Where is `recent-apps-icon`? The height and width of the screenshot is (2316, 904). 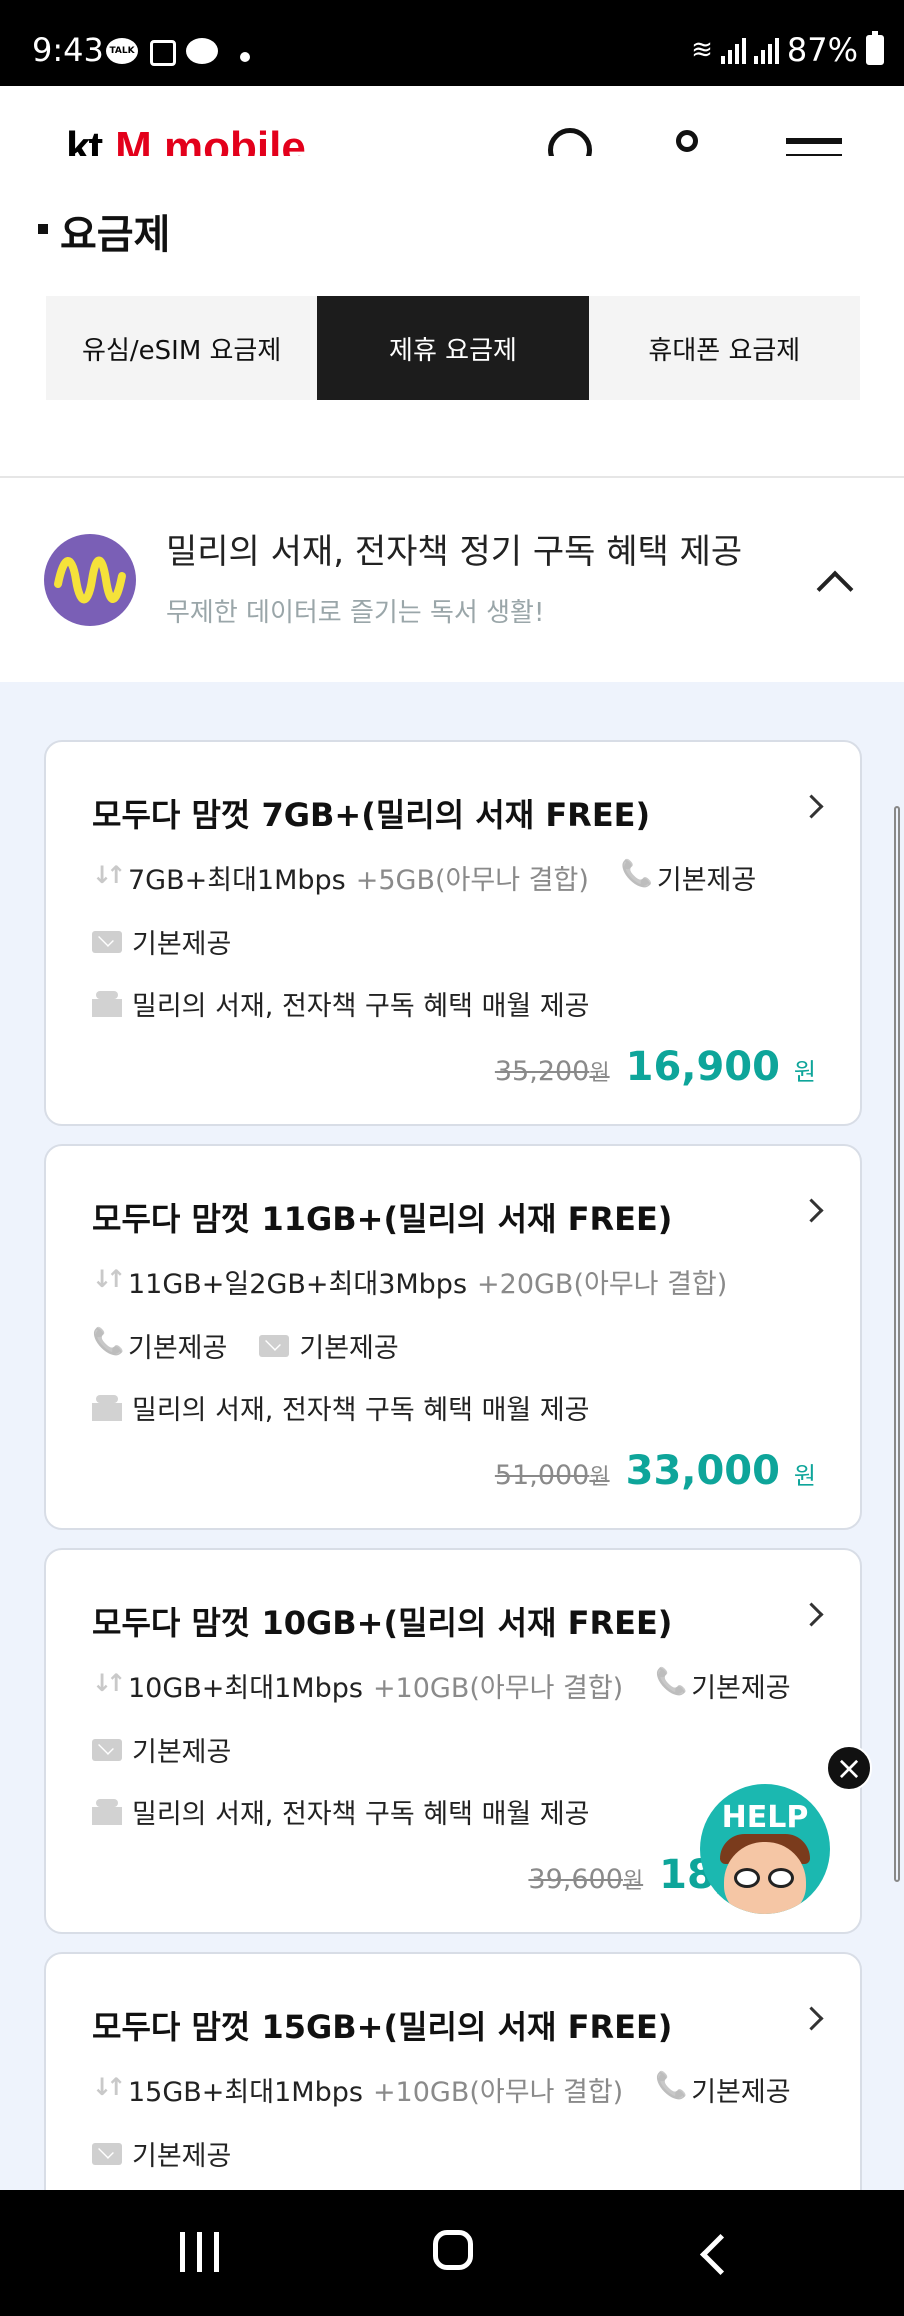
recent-apps-icon is located at coordinates (199, 2252).